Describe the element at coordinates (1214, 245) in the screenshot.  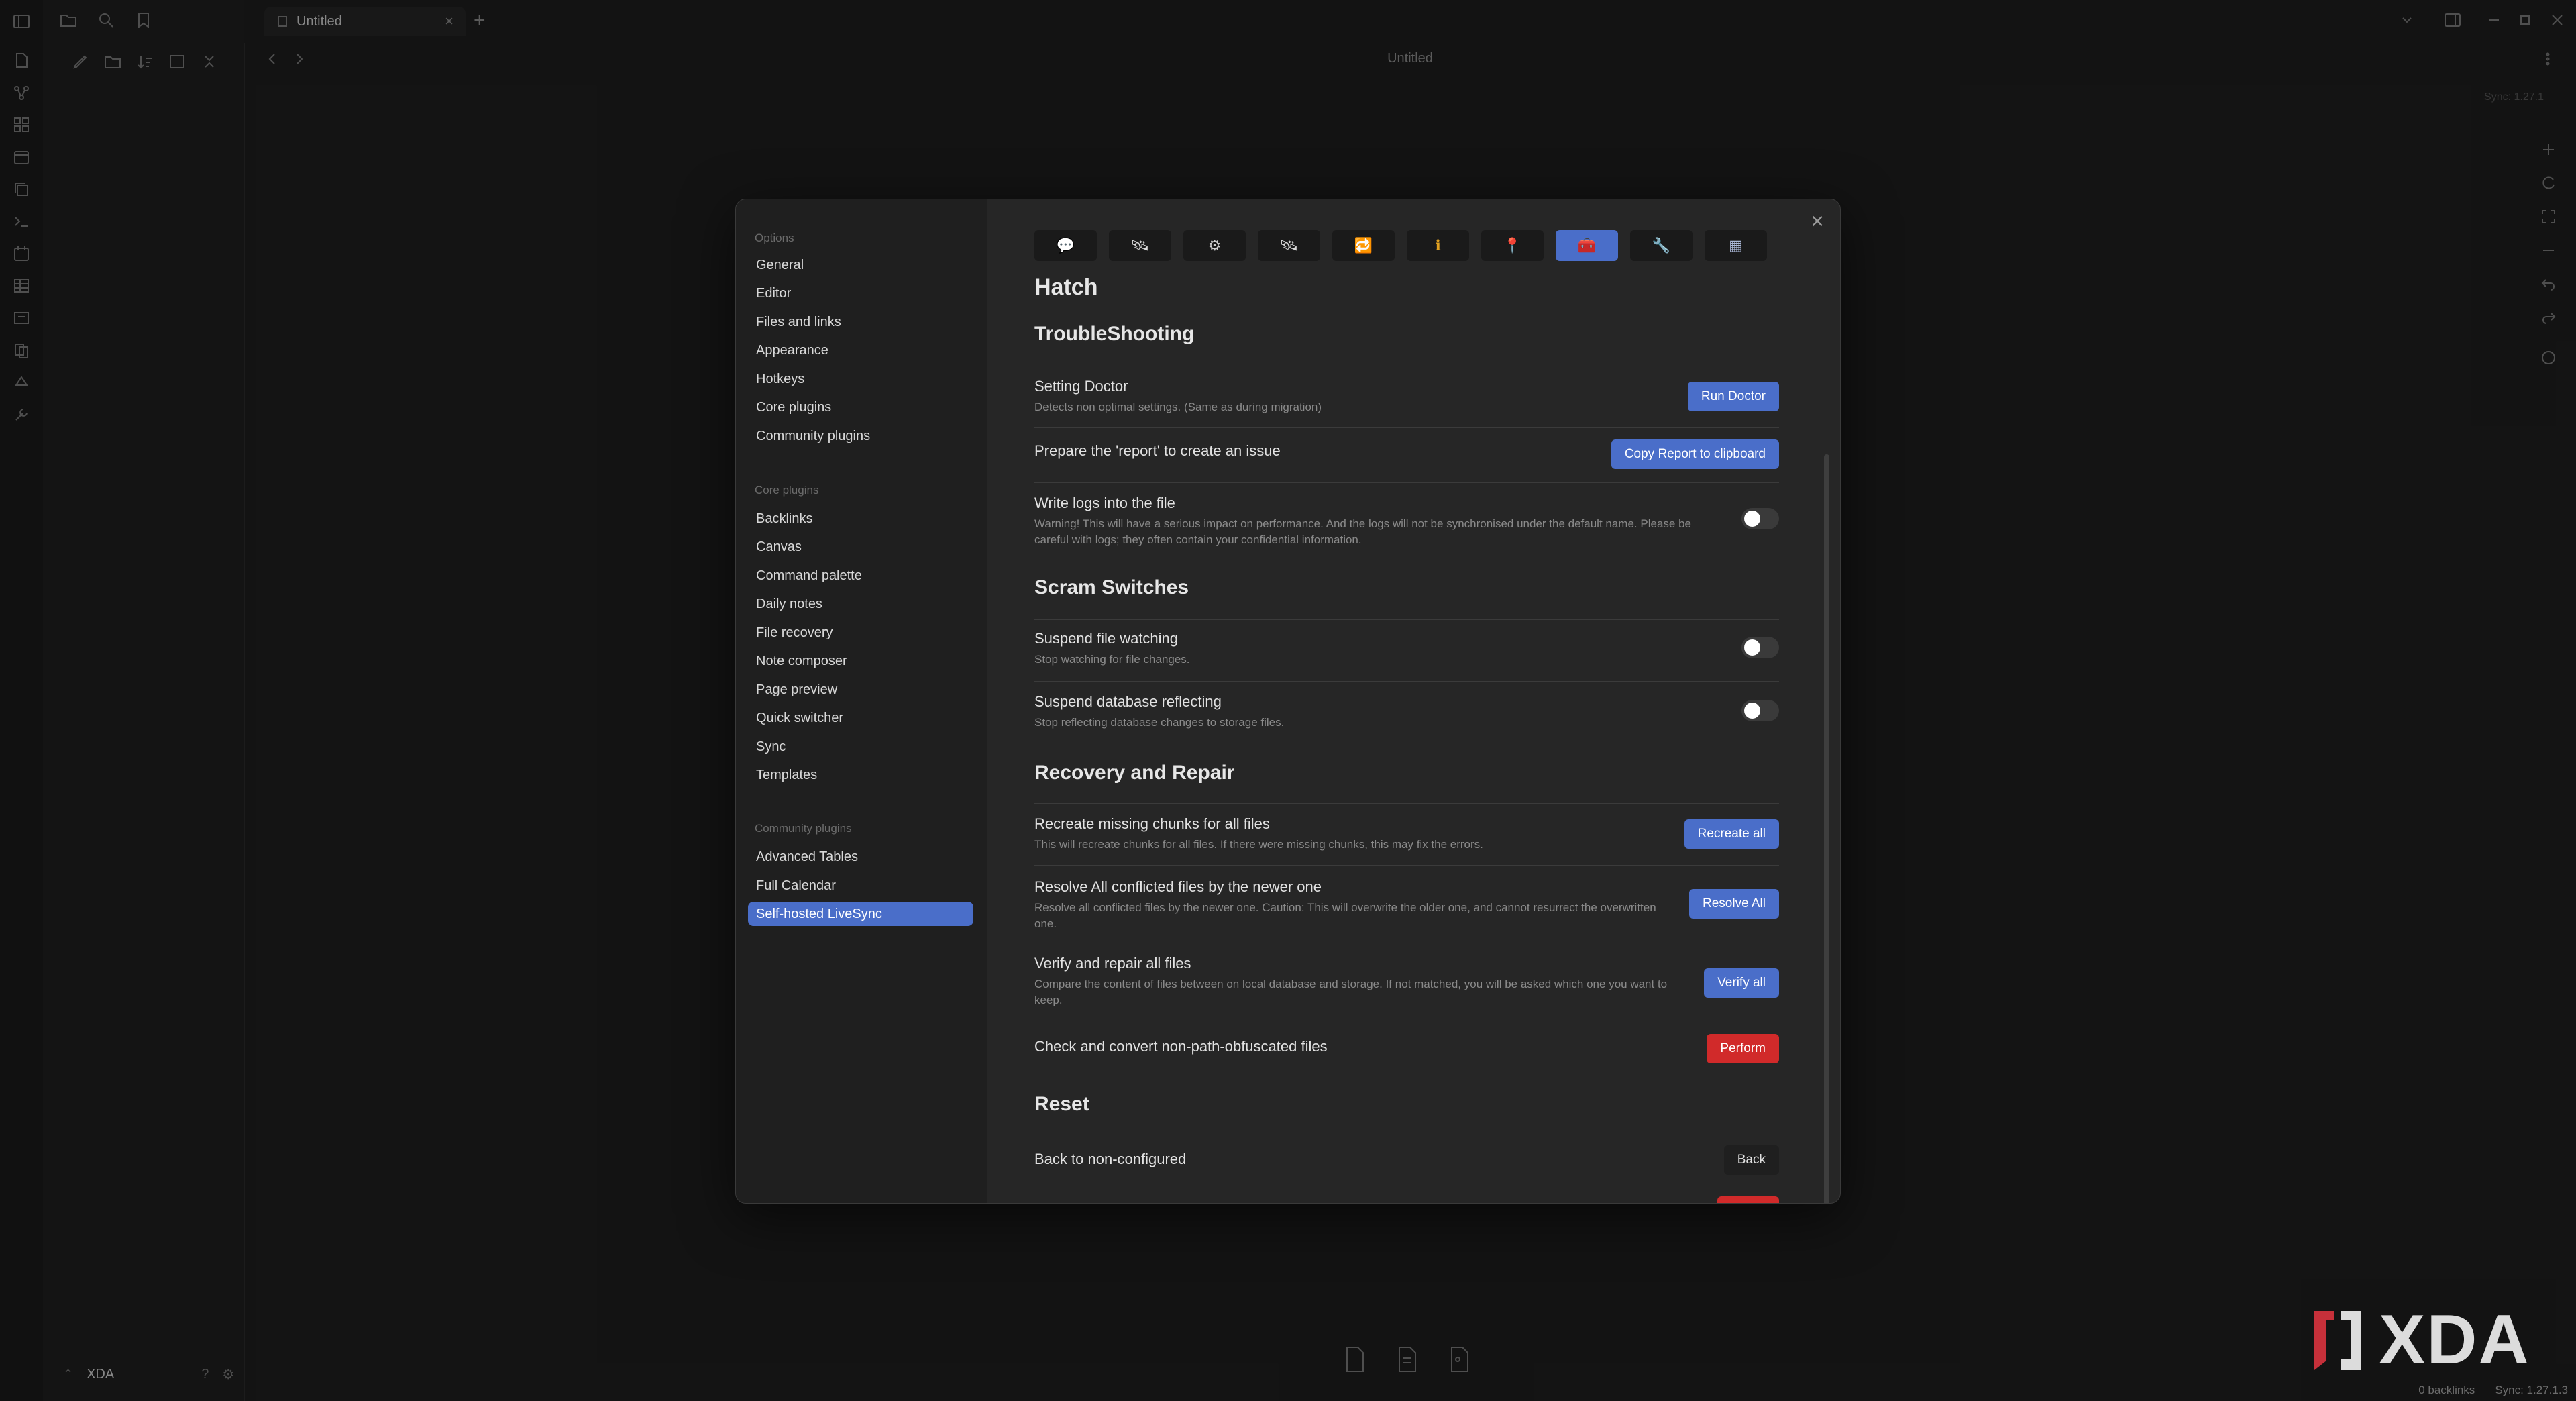
I see `gear-icon: ⚙` at that location.